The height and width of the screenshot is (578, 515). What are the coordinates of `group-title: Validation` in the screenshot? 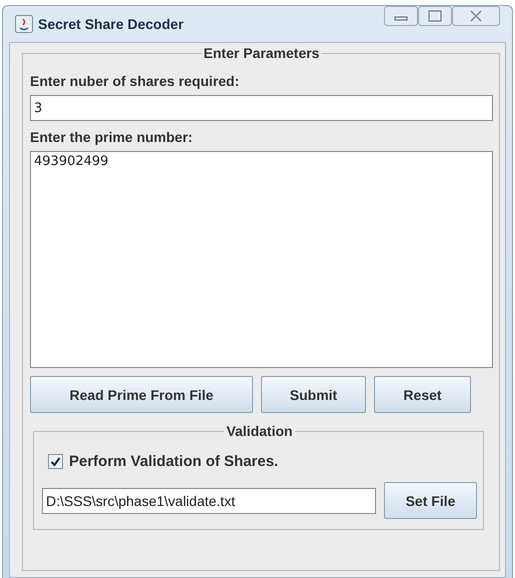 It's located at (259, 431).